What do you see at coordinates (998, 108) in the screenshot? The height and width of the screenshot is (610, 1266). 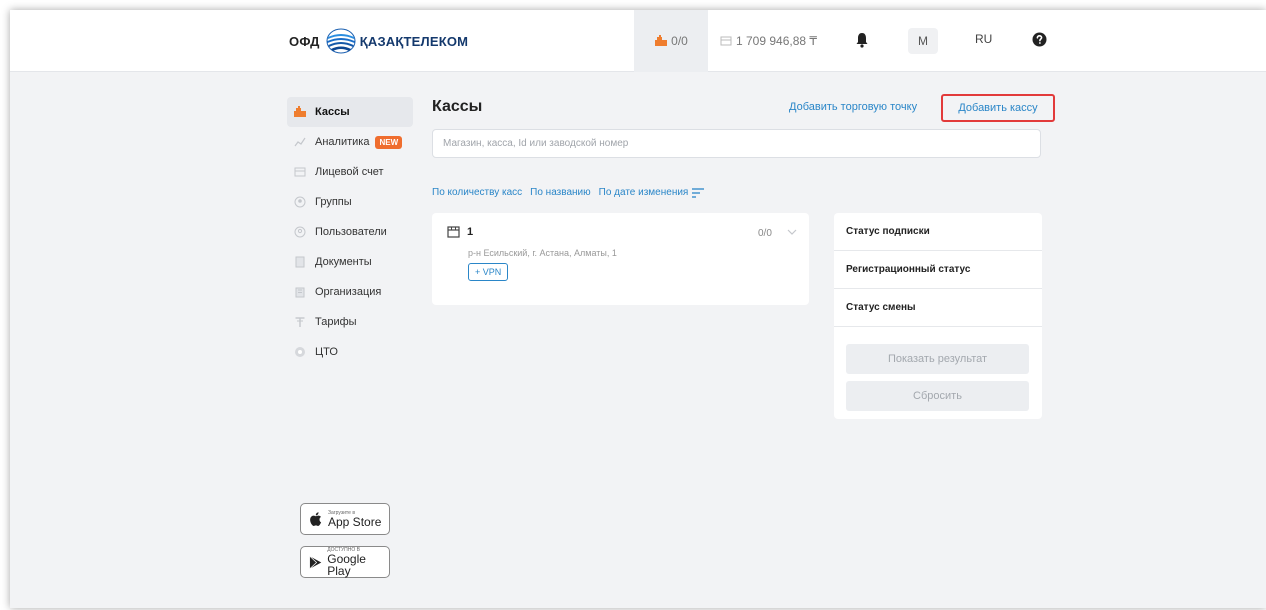 I see `add-kassa-link: Добавить кассу` at bounding box center [998, 108].